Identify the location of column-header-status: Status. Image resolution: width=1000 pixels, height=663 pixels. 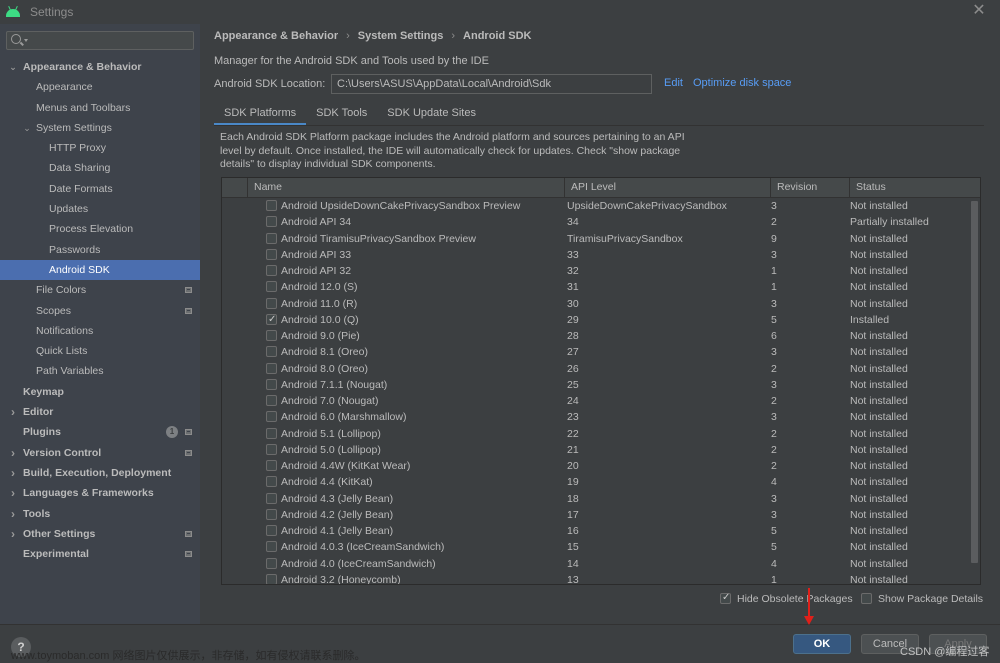
(914, 188).